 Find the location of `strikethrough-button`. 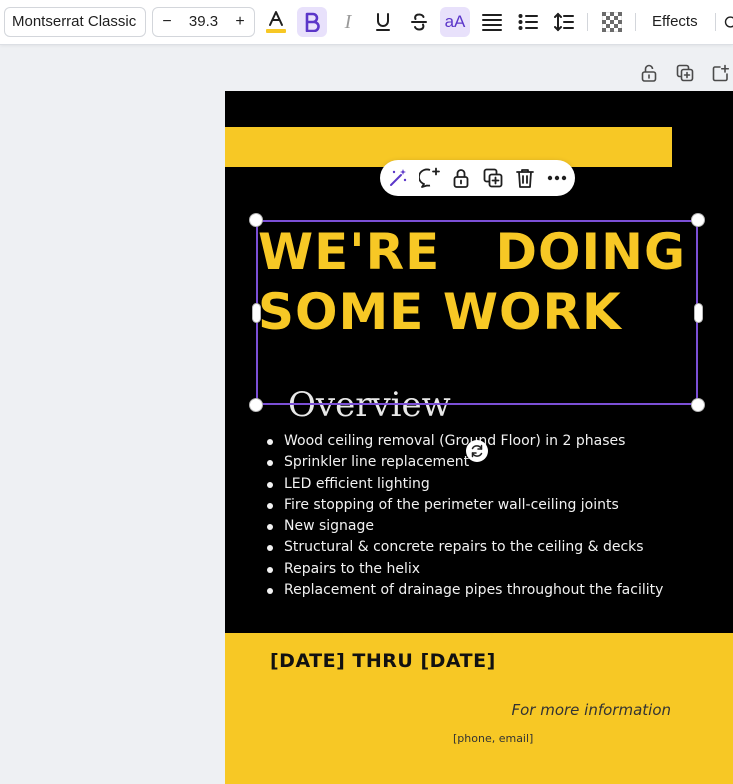

strikethrough-button is located at coordinates (419, 22).